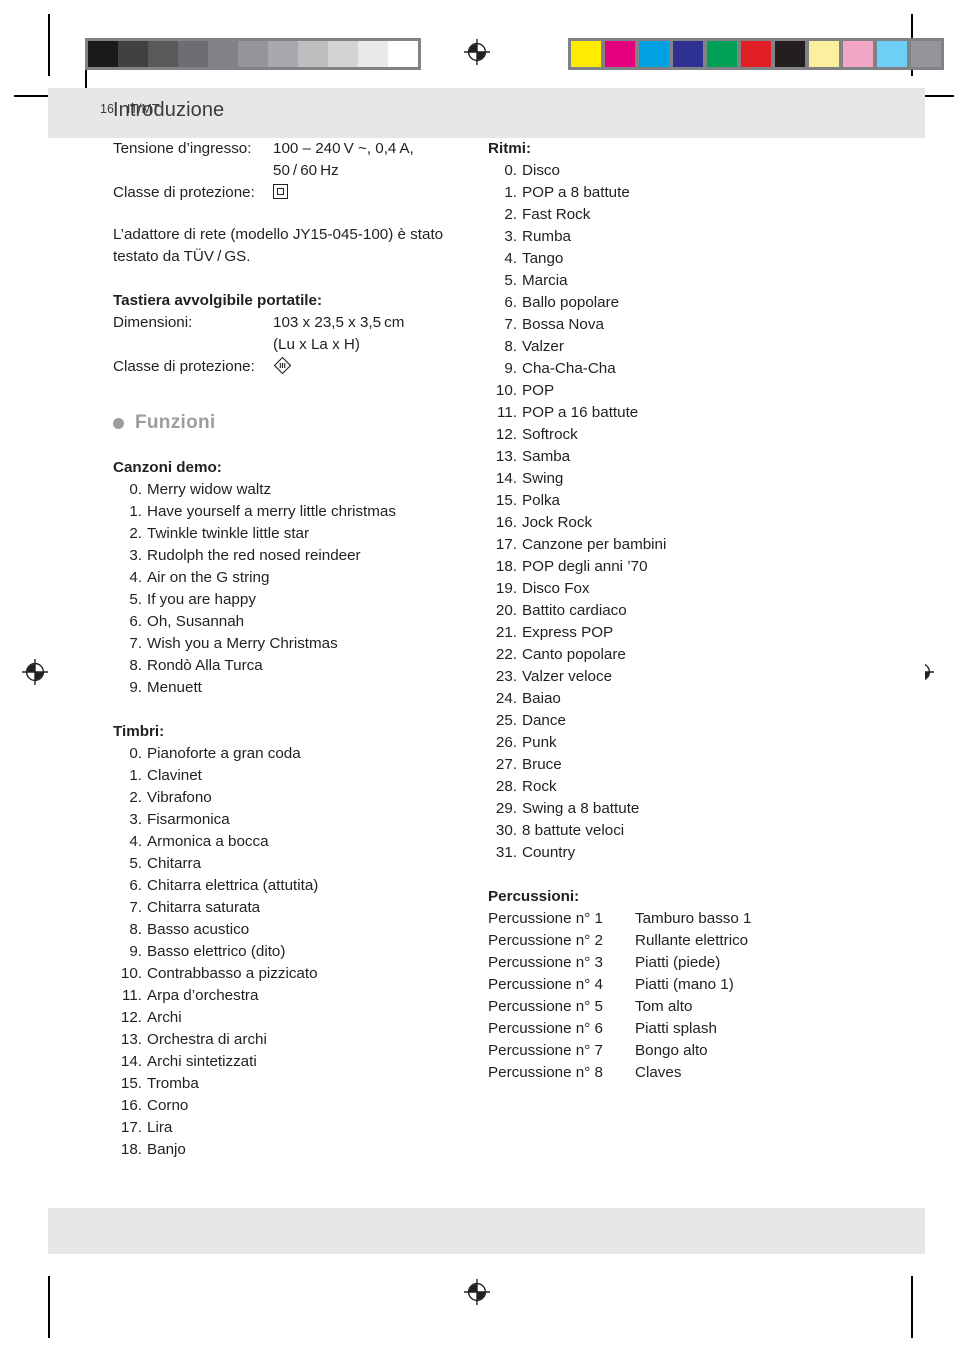 The width and height of the screenshot is (954, 1350). I want to click on list-item-label: Menuett, so click(174, 687).